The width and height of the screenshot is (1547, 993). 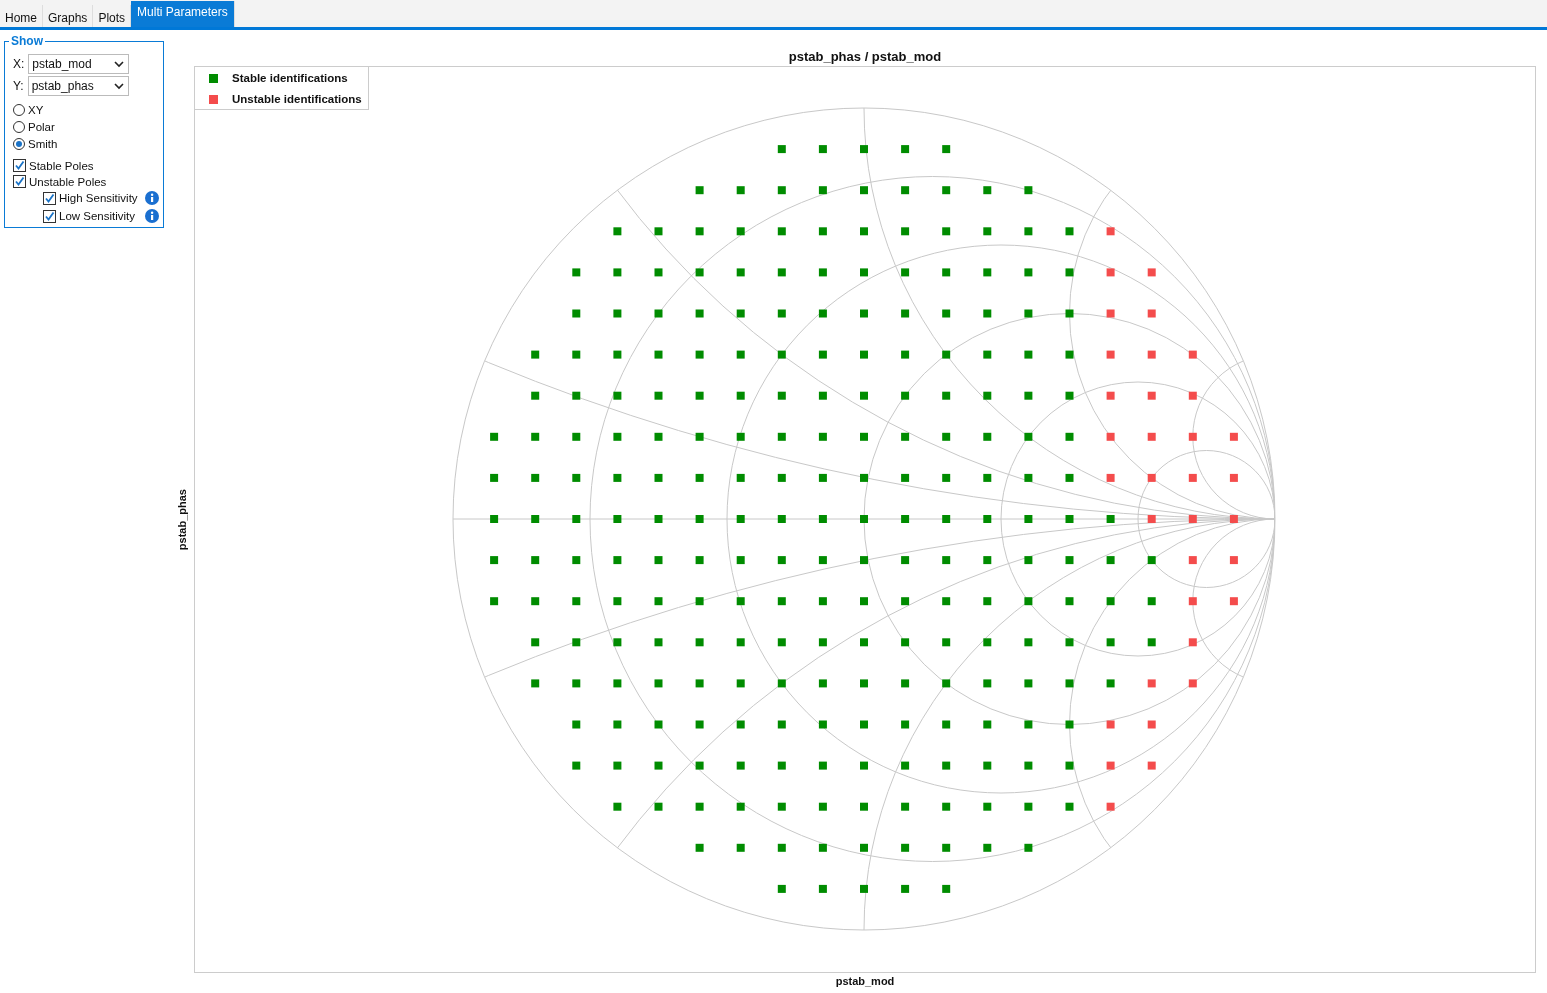 I want to click on chart-title: pstab_phas / pstab_mod, so click(x=865, y=57).